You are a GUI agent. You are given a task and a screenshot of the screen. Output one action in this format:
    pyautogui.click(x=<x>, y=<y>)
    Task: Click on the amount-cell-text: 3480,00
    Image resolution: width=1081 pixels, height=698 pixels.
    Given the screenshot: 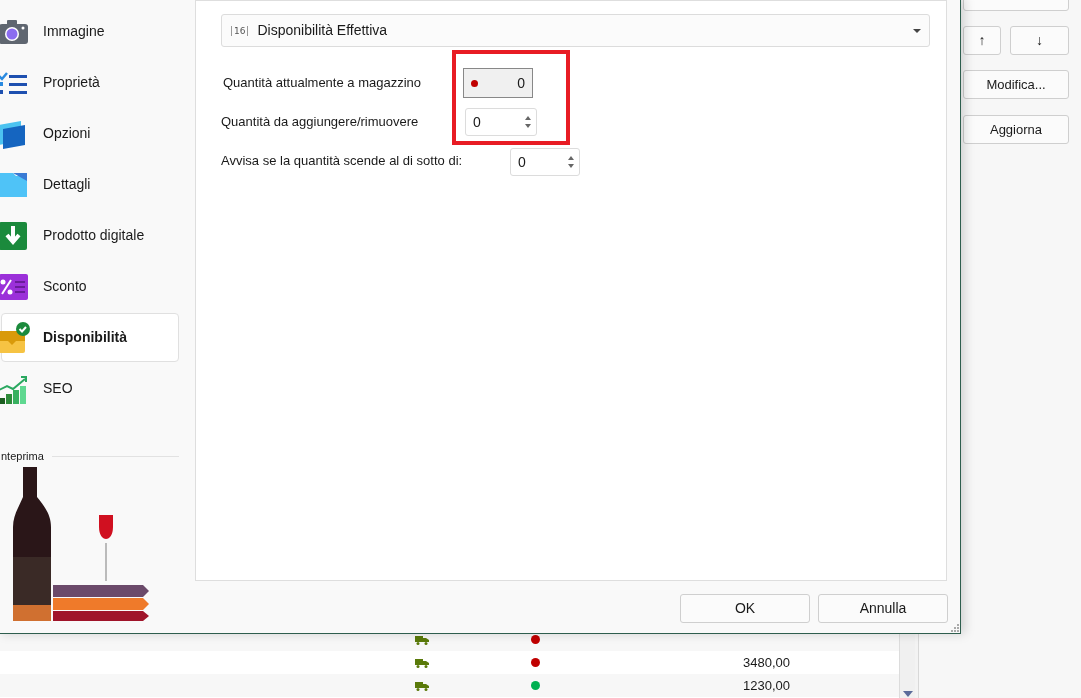 What is the action you would take?
    pyautogui.click(x=766, y=662)
    